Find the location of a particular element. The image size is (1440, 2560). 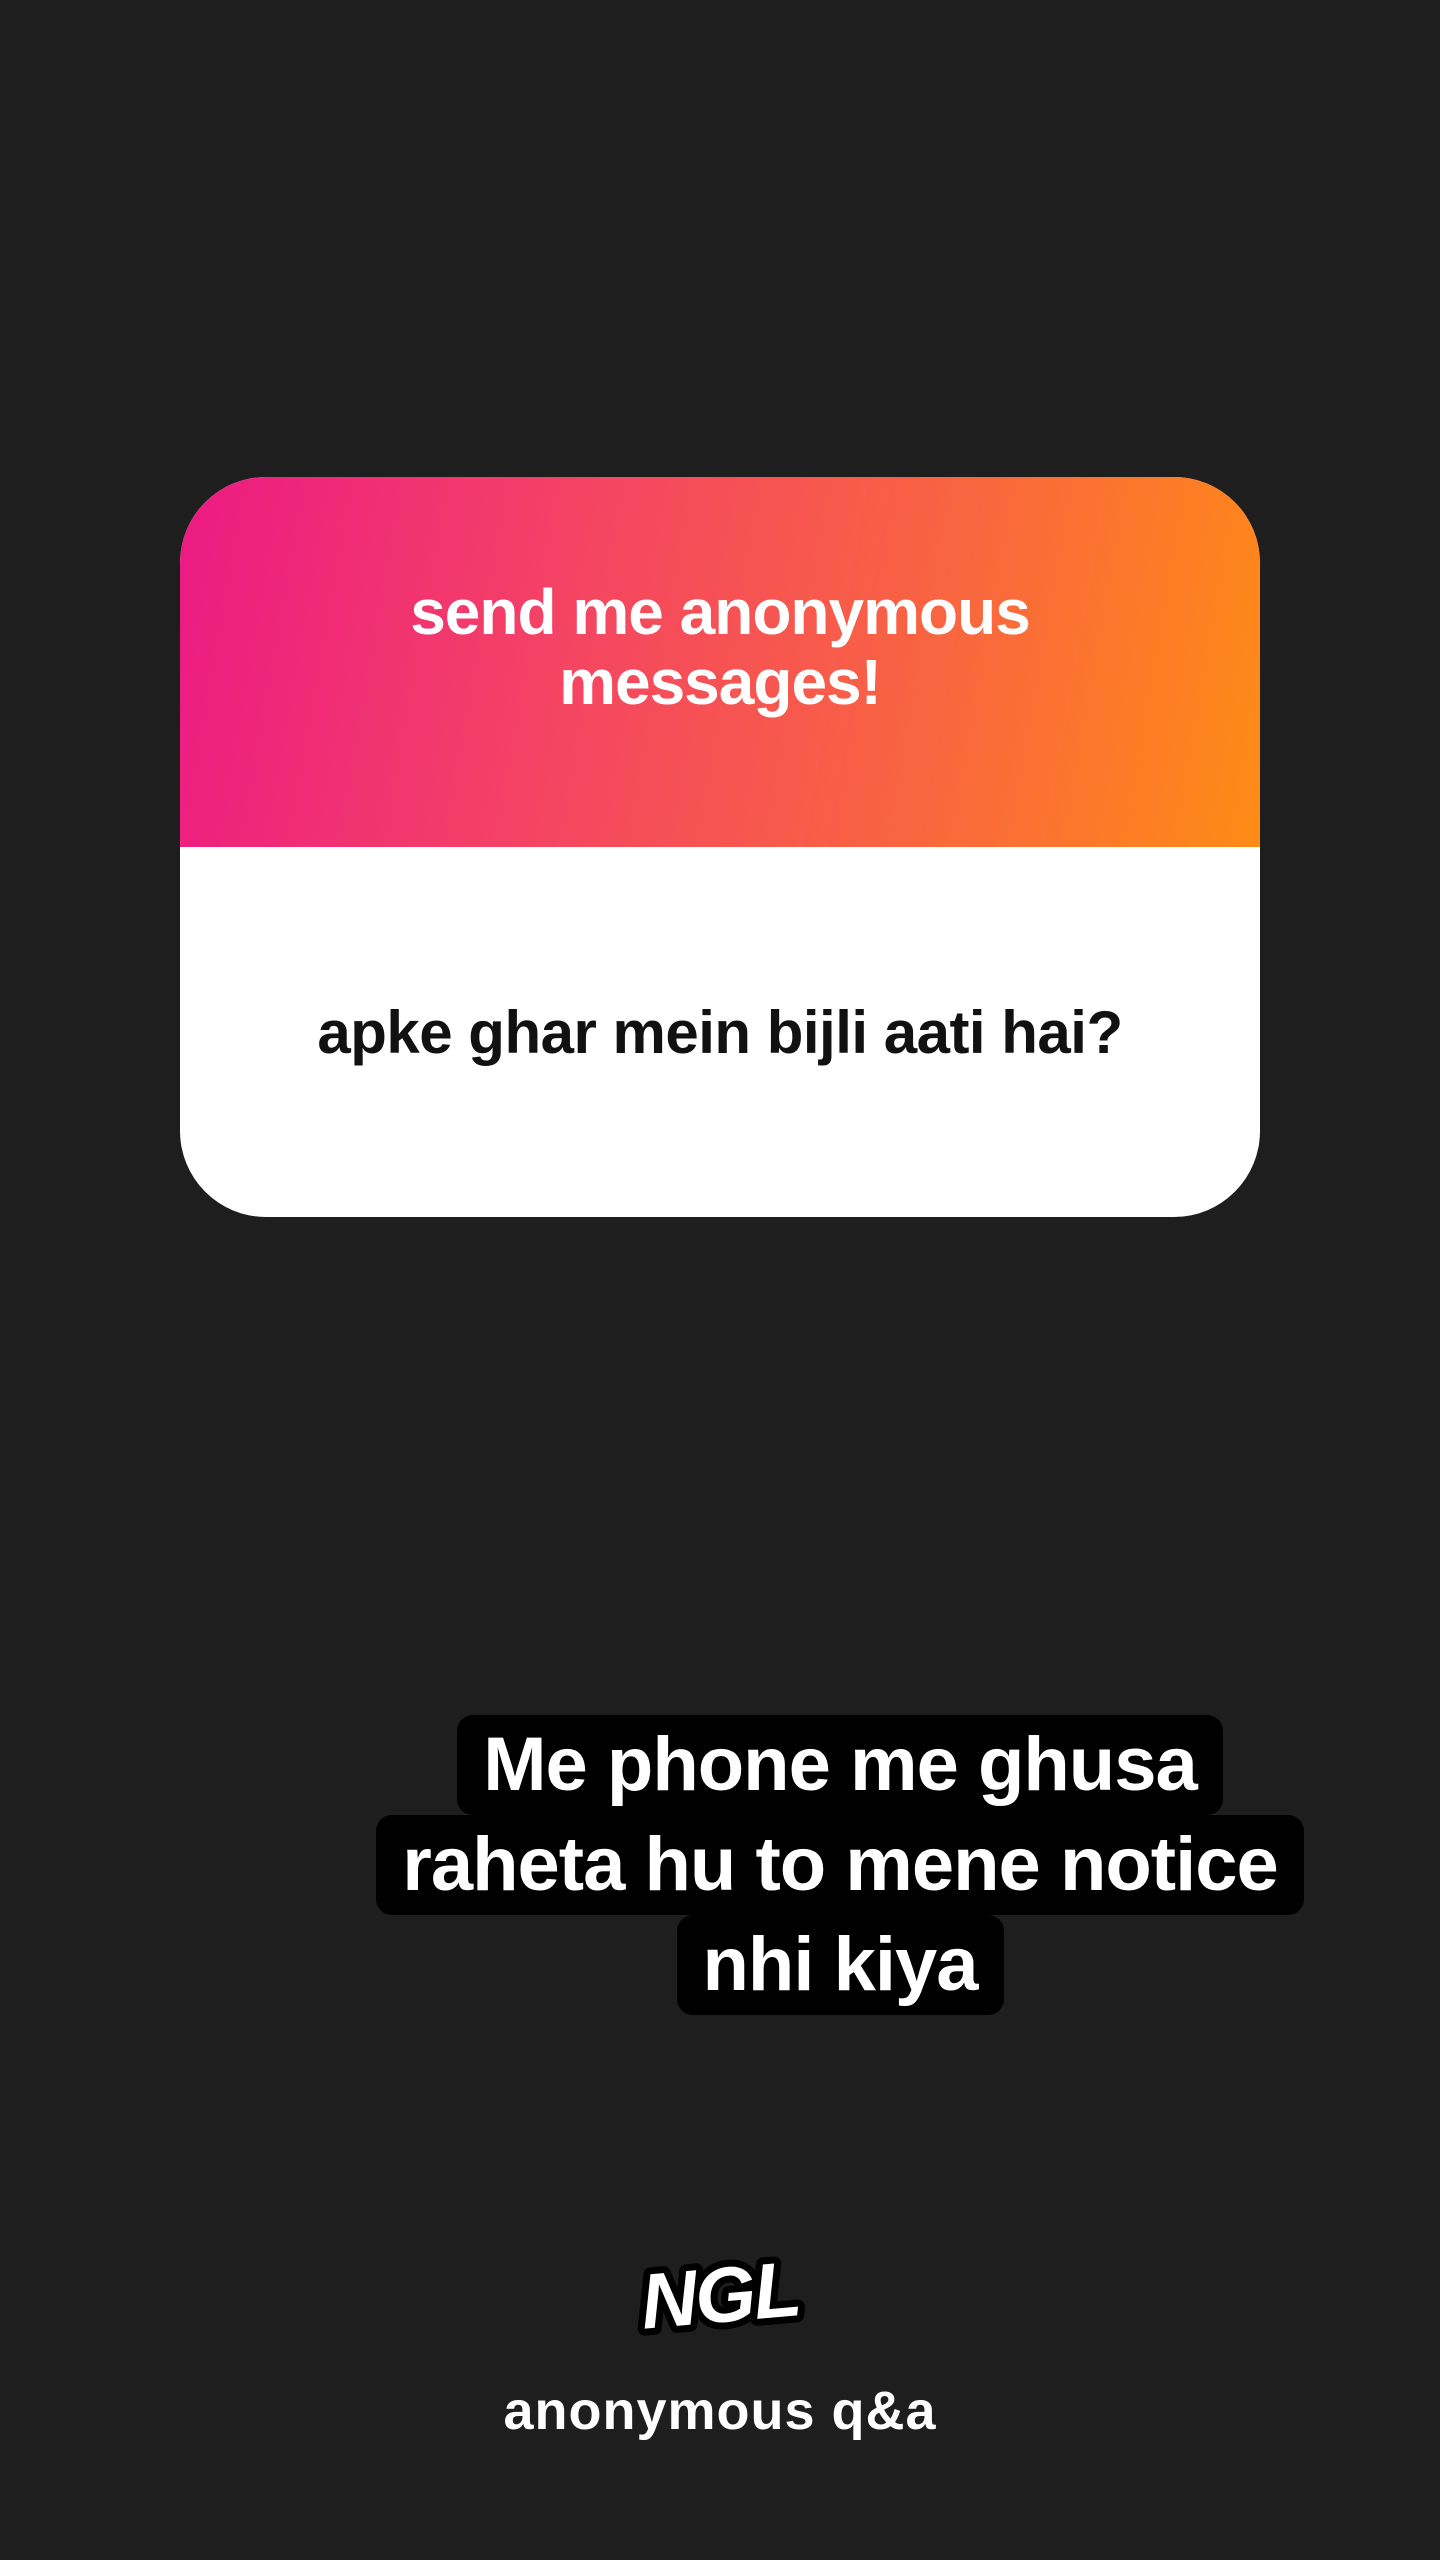

card-header: send me anonymous messages! is located at coordinates (720, 662).